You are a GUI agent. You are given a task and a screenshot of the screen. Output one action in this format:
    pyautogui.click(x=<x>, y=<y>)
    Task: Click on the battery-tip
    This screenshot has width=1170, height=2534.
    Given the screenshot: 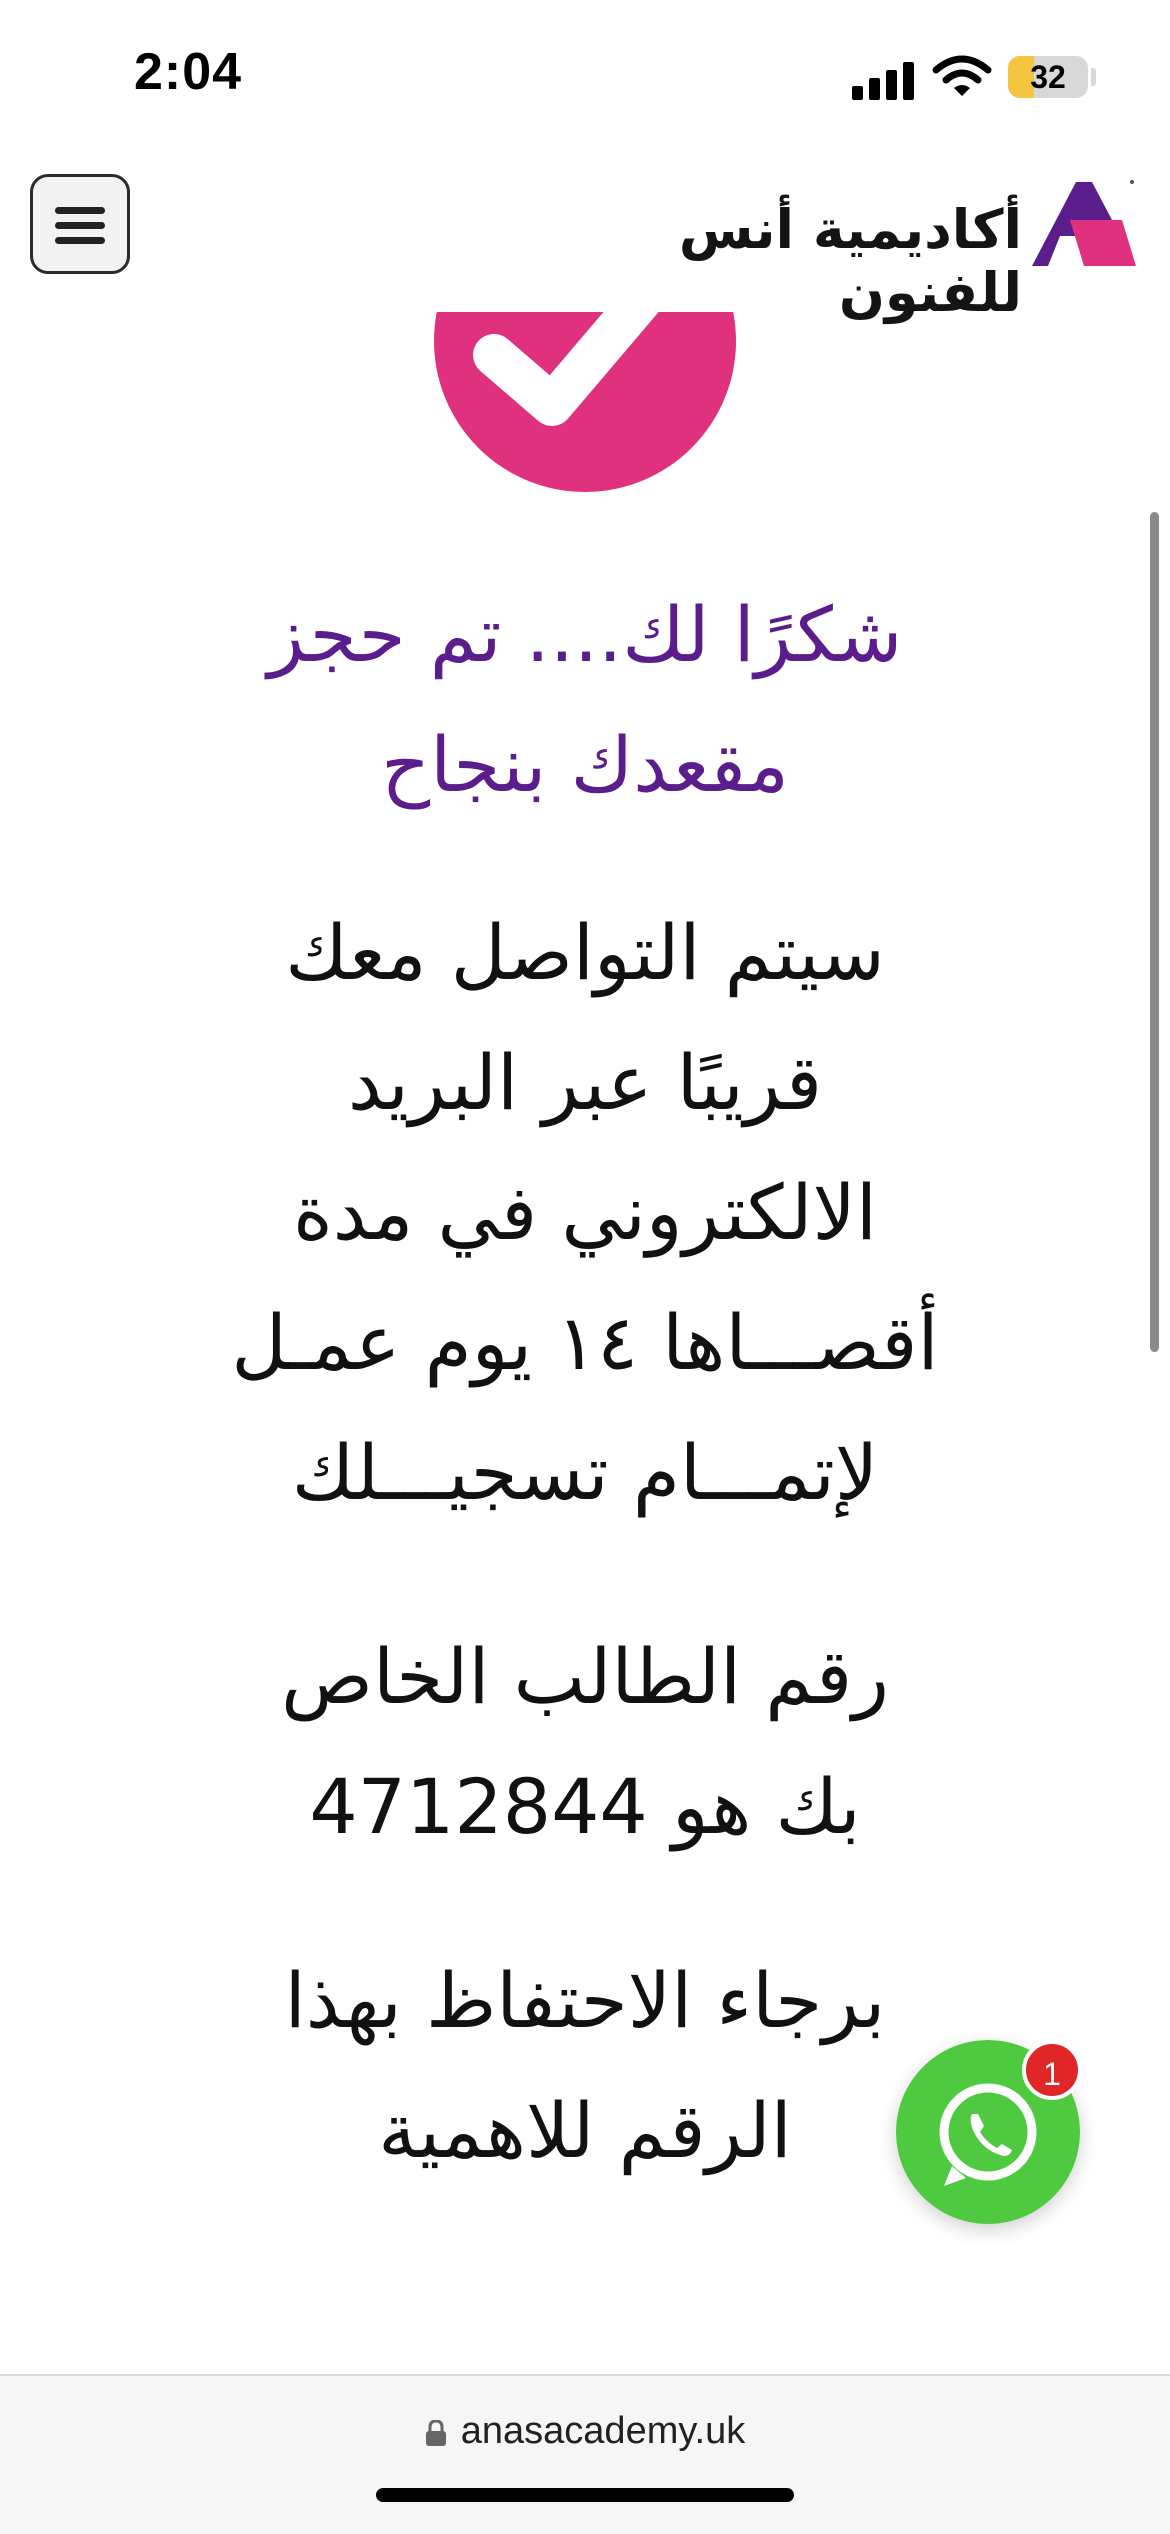 What is the action you would take?
    pyautogui.click(x=1093, y=77)
    